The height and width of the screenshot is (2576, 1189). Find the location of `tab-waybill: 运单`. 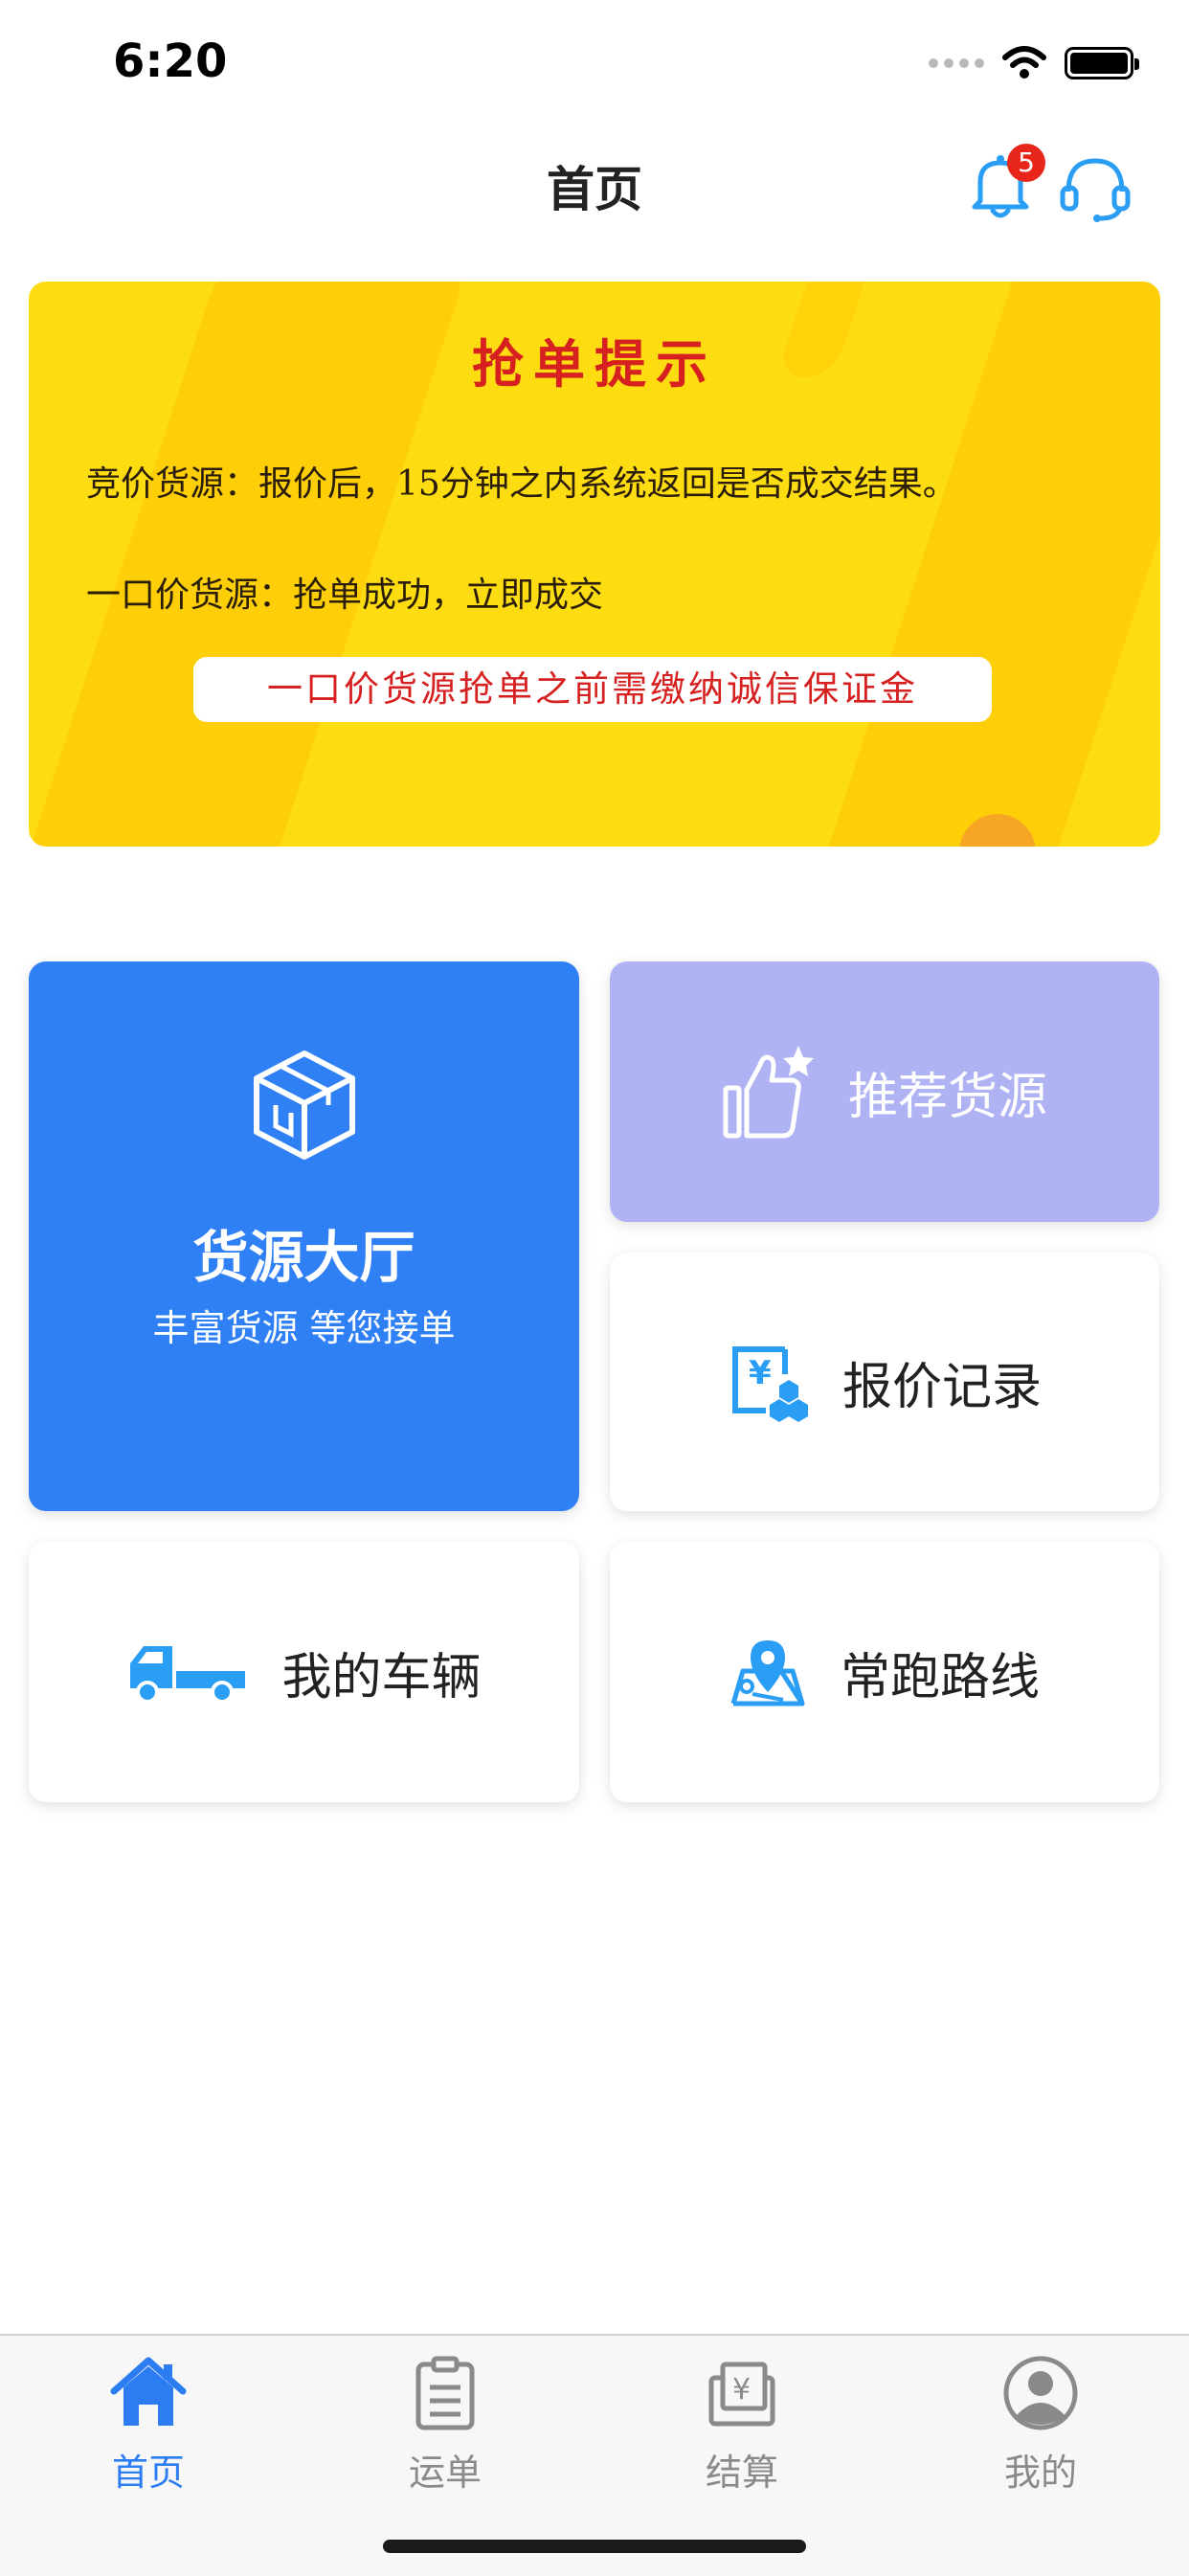

tab-waybill: 运单 is located at coordinates (445, 2417).